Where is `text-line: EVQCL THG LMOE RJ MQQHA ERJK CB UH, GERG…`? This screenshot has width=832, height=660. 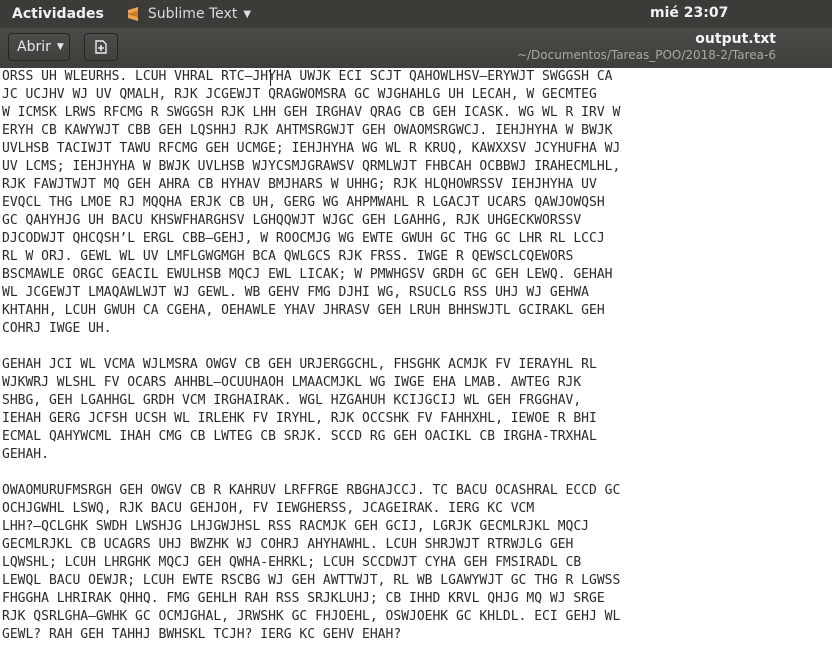
text-line: EVQCL THG LMOE RJ MQQHA ERJK CB UH, GERG… is located at coordinates (416, 203).